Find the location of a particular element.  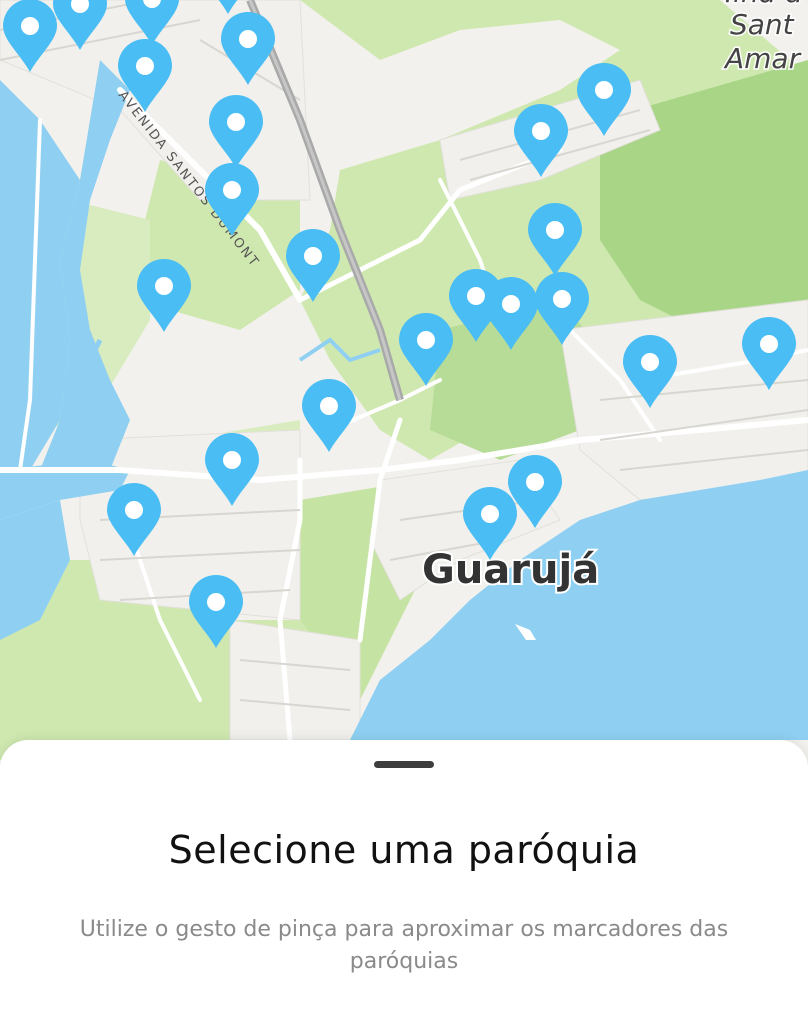

island-label: Ilha d Sant Amar is located at coordinates (763, 38).